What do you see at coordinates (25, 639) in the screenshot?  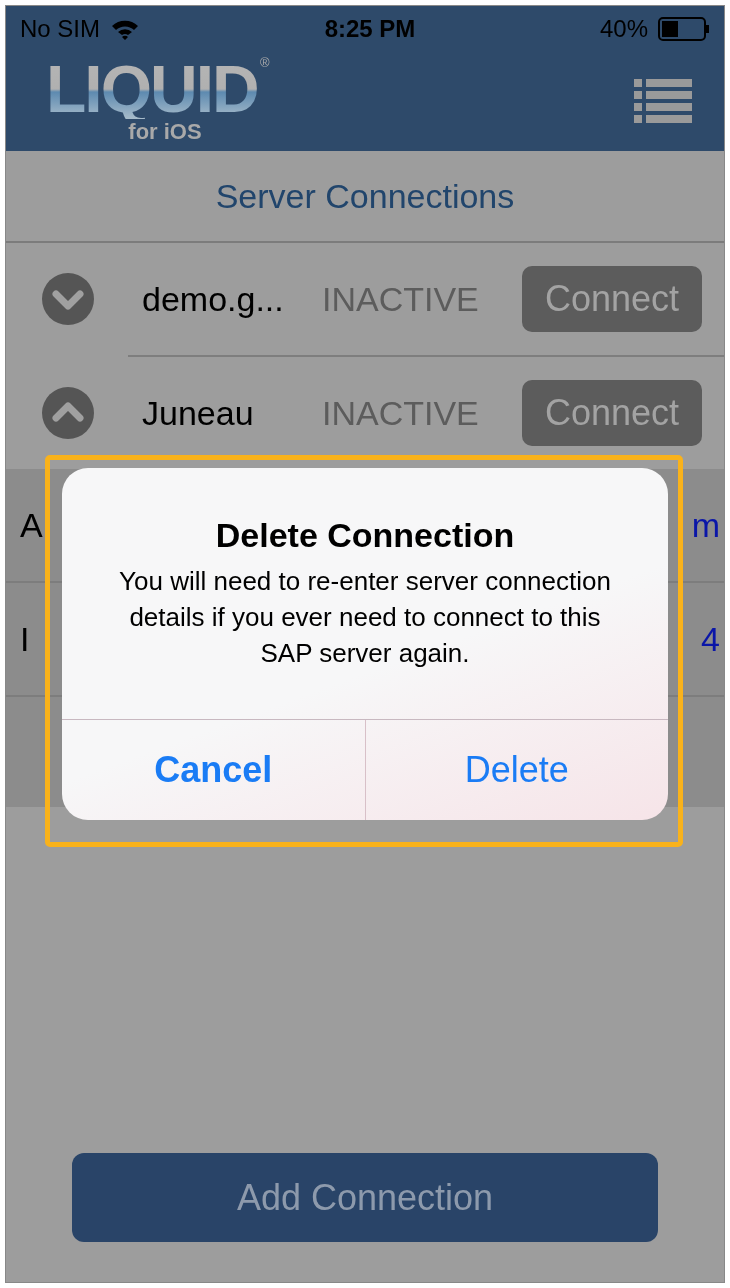 I see `detail-label: I` at bounding box center [25, 639].